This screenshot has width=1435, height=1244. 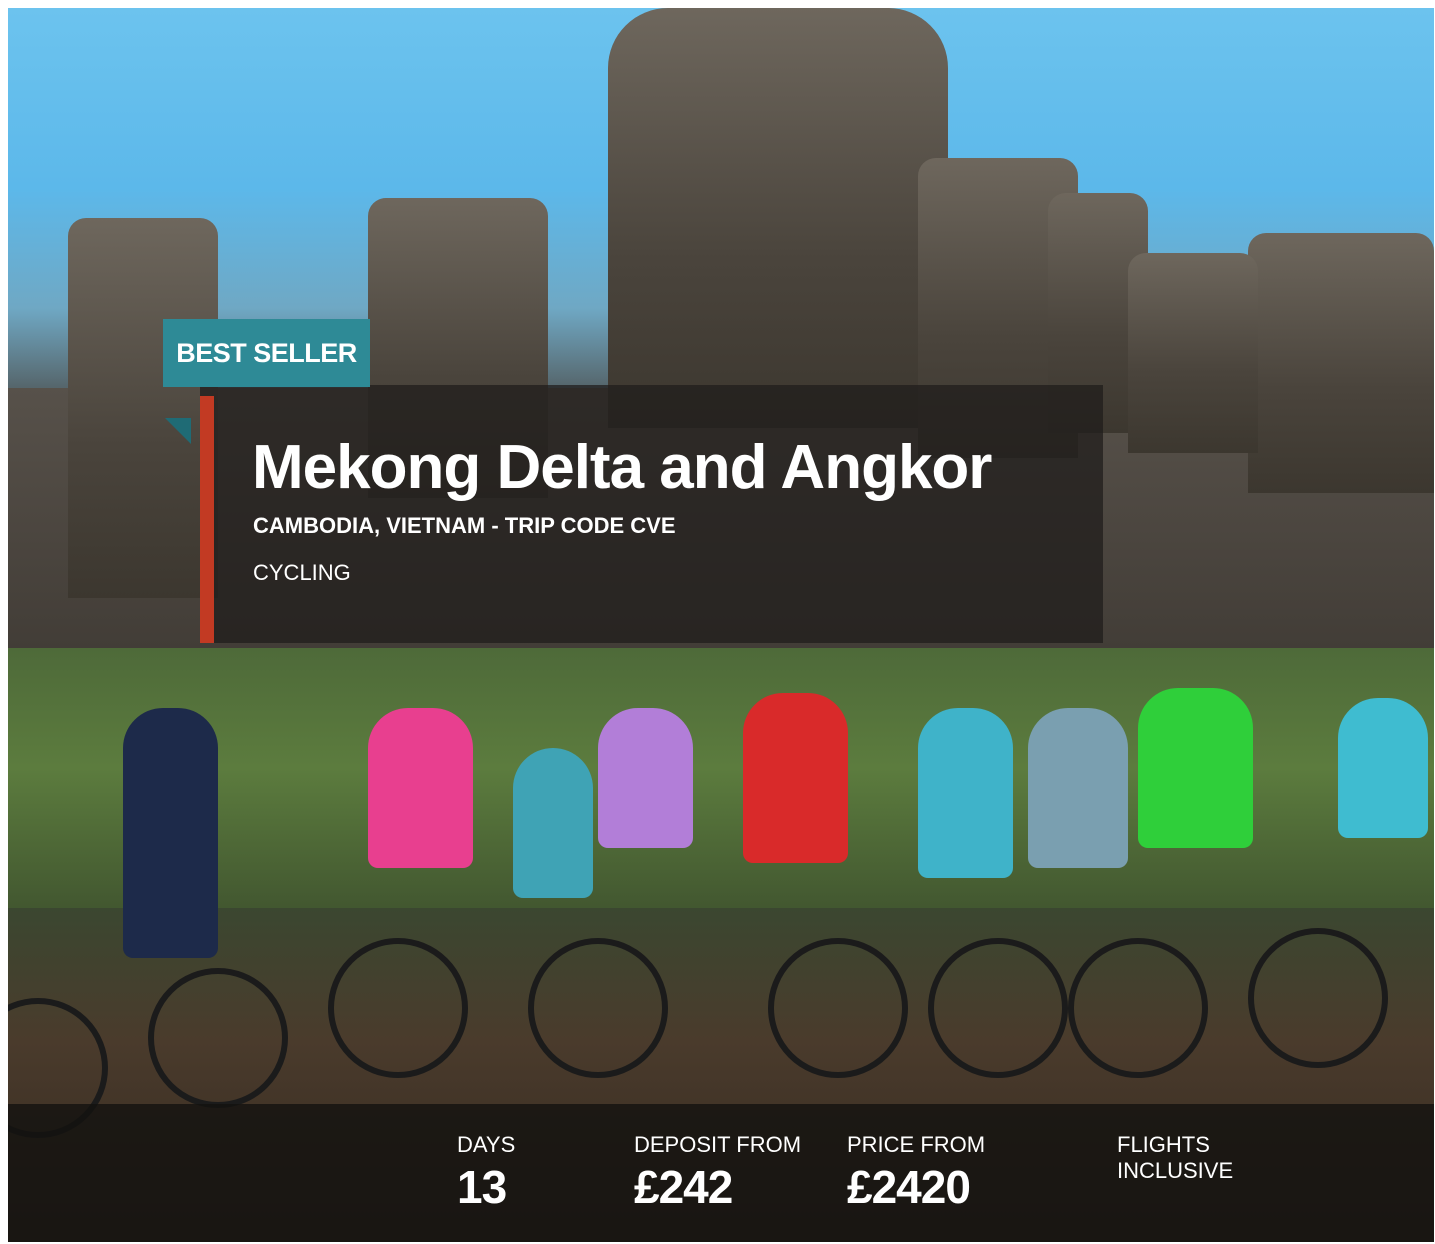 I want to click on stat-deposit-label: DEPOSIT FROM, so click(x=718, y=1144).